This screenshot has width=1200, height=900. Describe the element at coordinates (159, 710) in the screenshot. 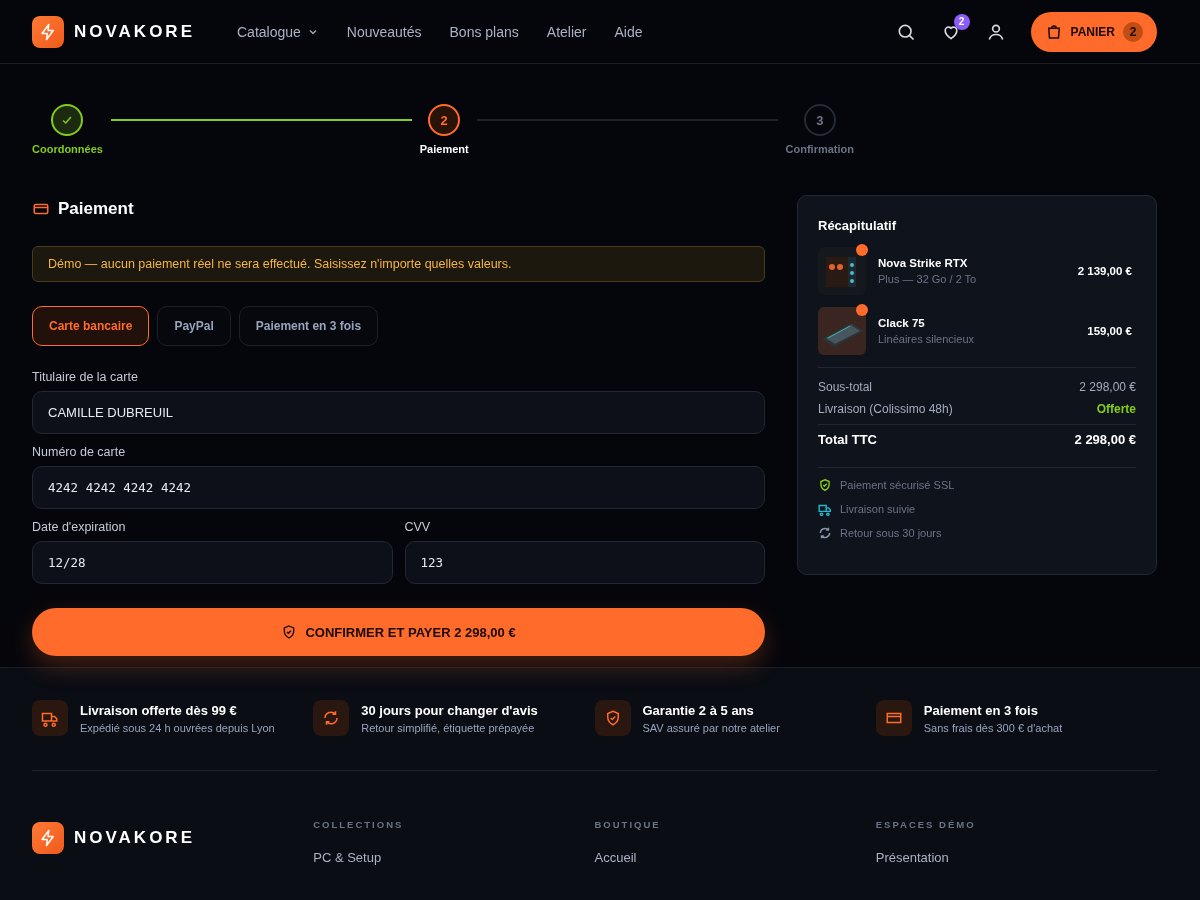

I see `feature-title: Livraison offerte dès 99 €` at that location.